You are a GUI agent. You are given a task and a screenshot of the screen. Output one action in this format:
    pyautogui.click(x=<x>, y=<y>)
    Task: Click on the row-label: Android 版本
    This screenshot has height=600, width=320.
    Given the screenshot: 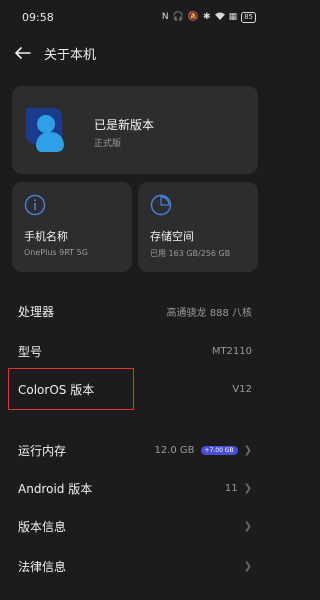 What is the action you would take?
    pyautogui.click(x=55, y=488)
    